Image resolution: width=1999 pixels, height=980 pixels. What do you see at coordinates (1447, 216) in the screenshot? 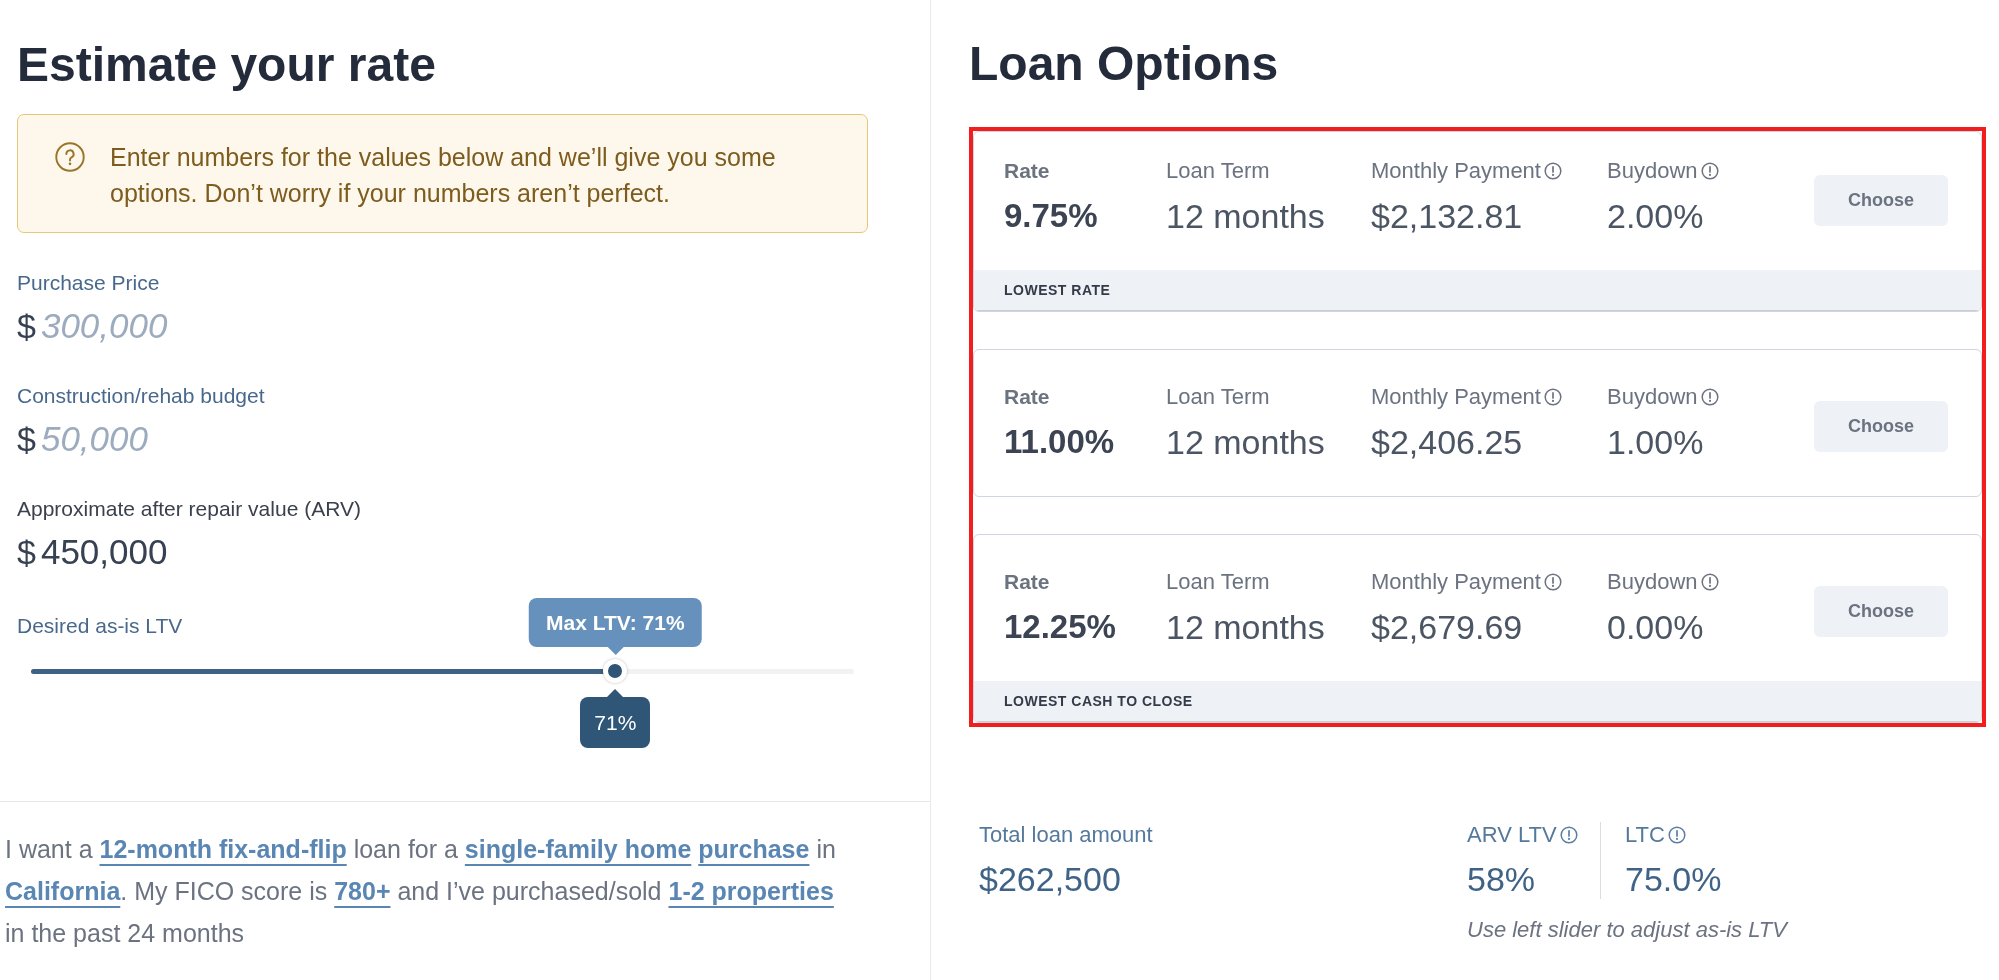
I see `option-value: $2,132.81` at bounding box center [1447, 216].